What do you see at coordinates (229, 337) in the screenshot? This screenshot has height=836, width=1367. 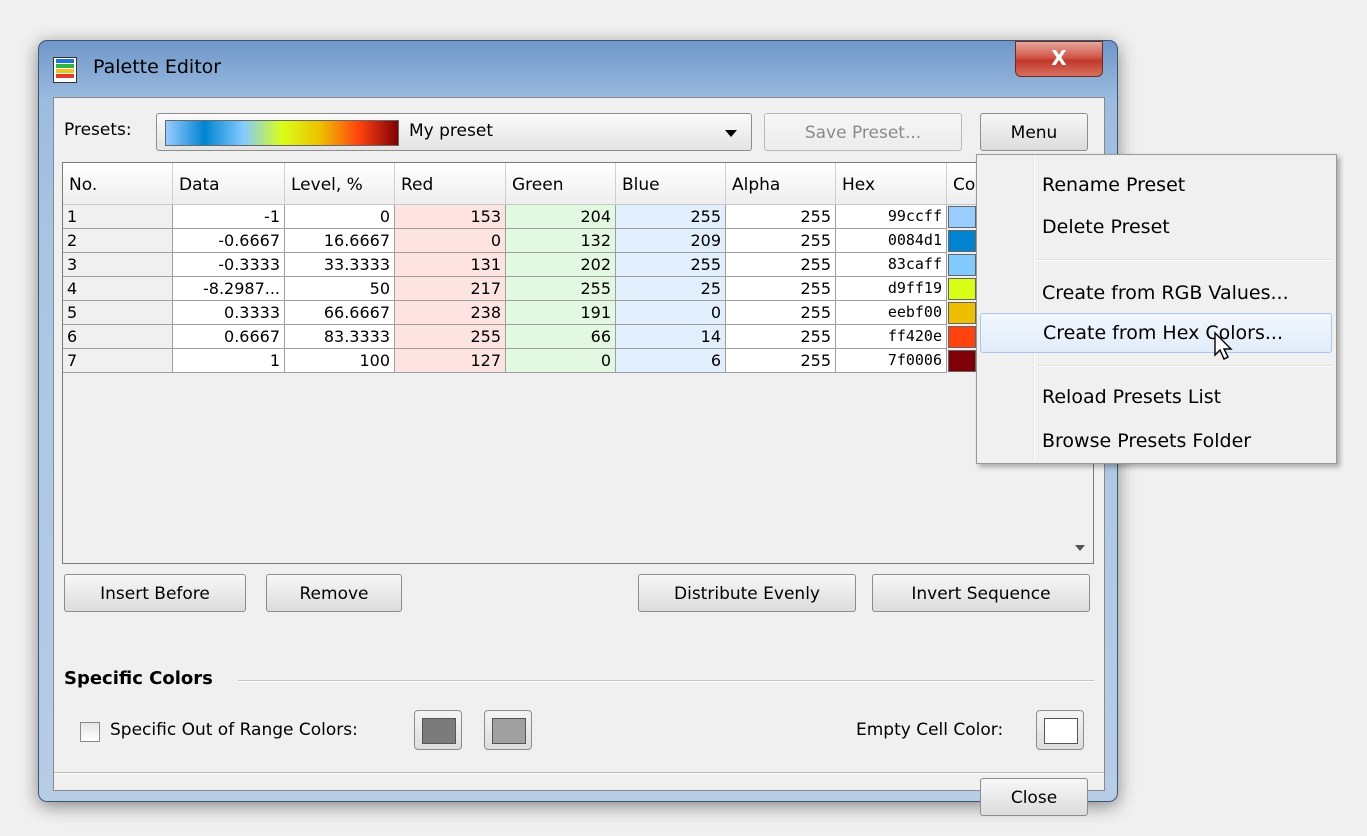 I see `table-cell-data: 0.6667` at bounding box center [229, 337].